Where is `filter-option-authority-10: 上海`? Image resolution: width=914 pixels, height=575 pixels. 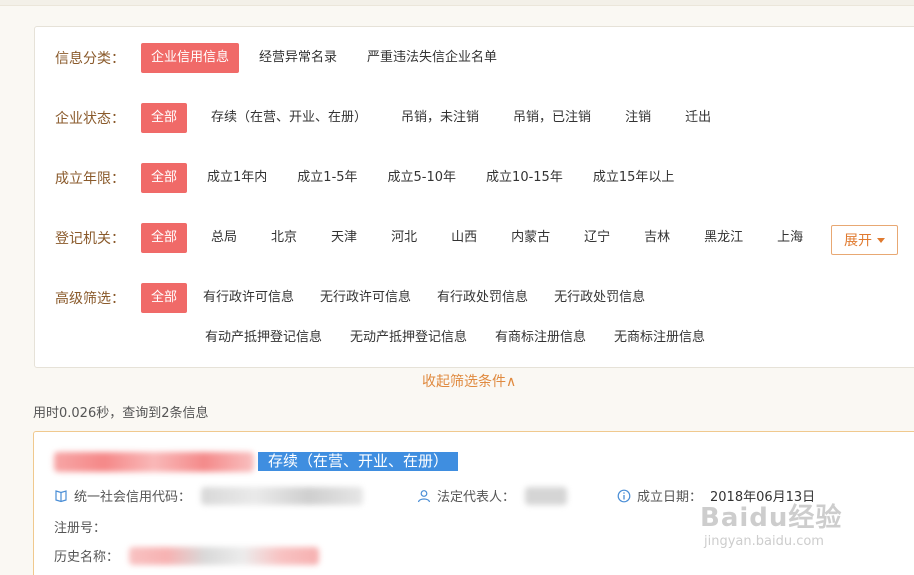 filter-option-authority-10: 上海 is located at coordinates (790, 238).